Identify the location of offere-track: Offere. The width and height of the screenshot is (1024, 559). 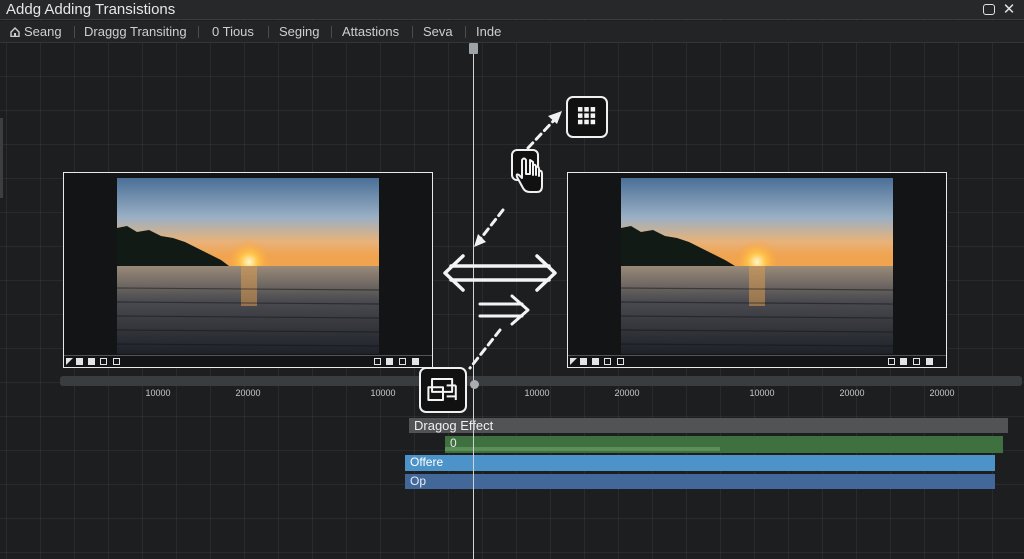
(700, 463).